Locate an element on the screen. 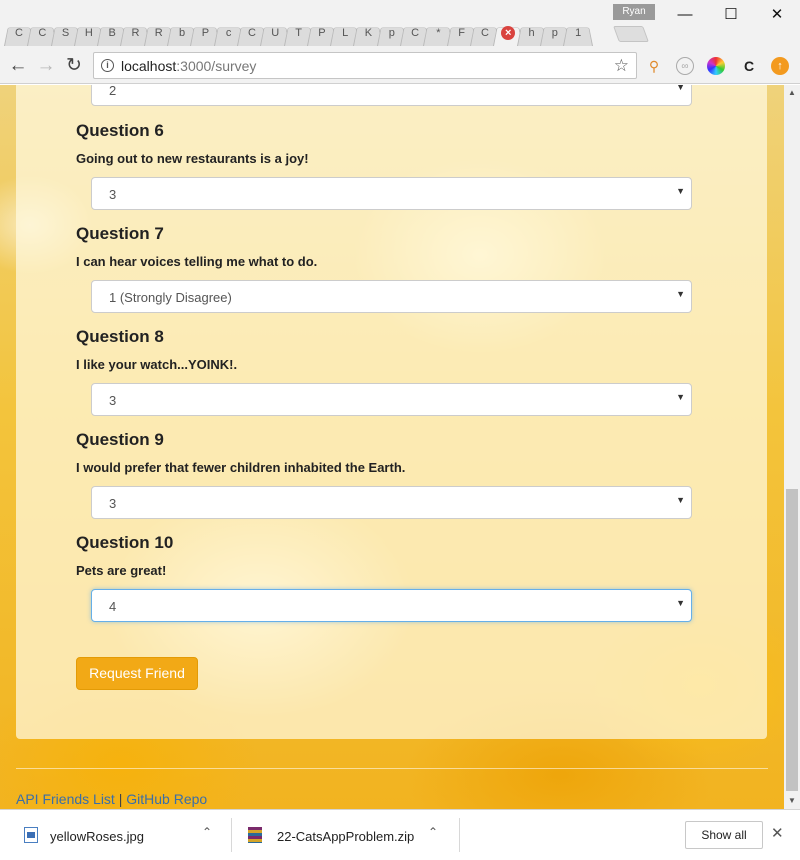 This screenshot has width=800, height=860. download-item: 22-CatsAppProblem.zip ⌃ is located at coordinates (345, 835).